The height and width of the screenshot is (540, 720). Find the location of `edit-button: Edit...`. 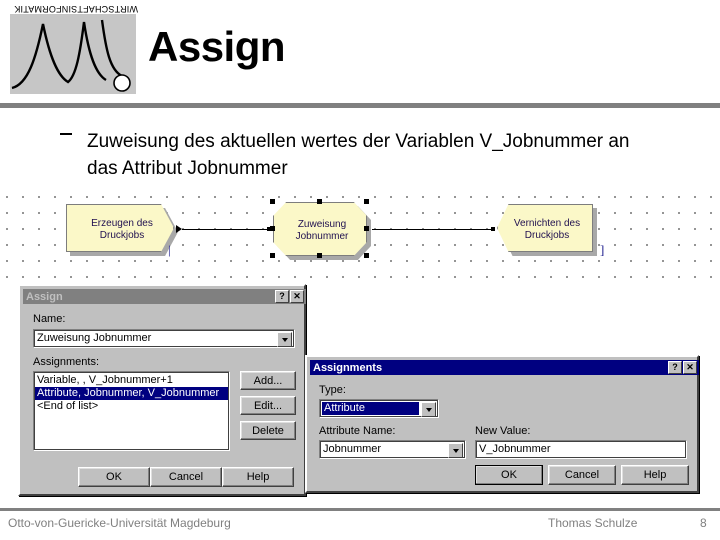

edit-button: Edit... is located at coordinates (268, 405).